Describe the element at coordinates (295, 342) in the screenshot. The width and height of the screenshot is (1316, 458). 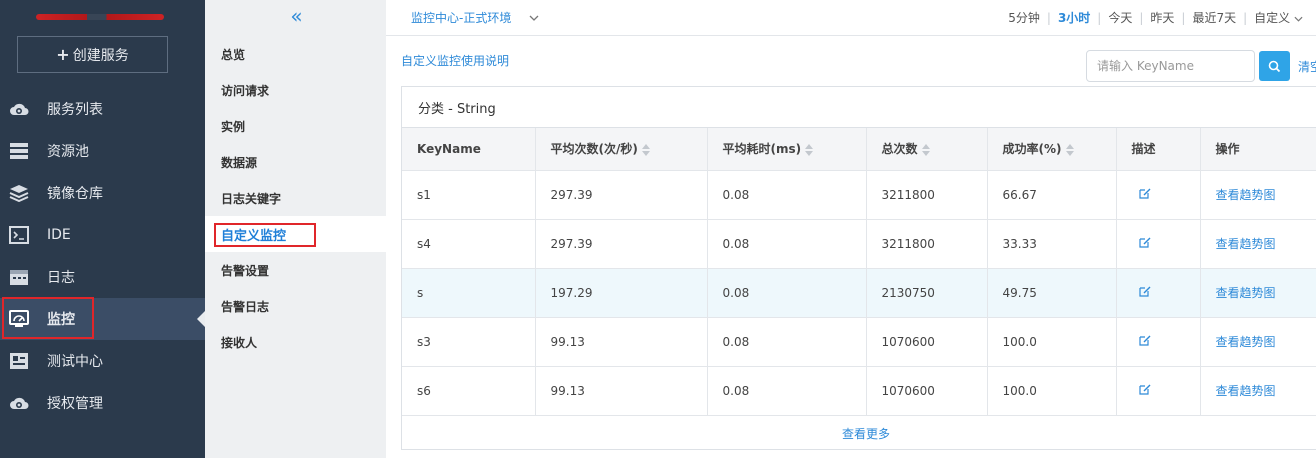
I see `submenu-item-receivers: 接收人` at that location.